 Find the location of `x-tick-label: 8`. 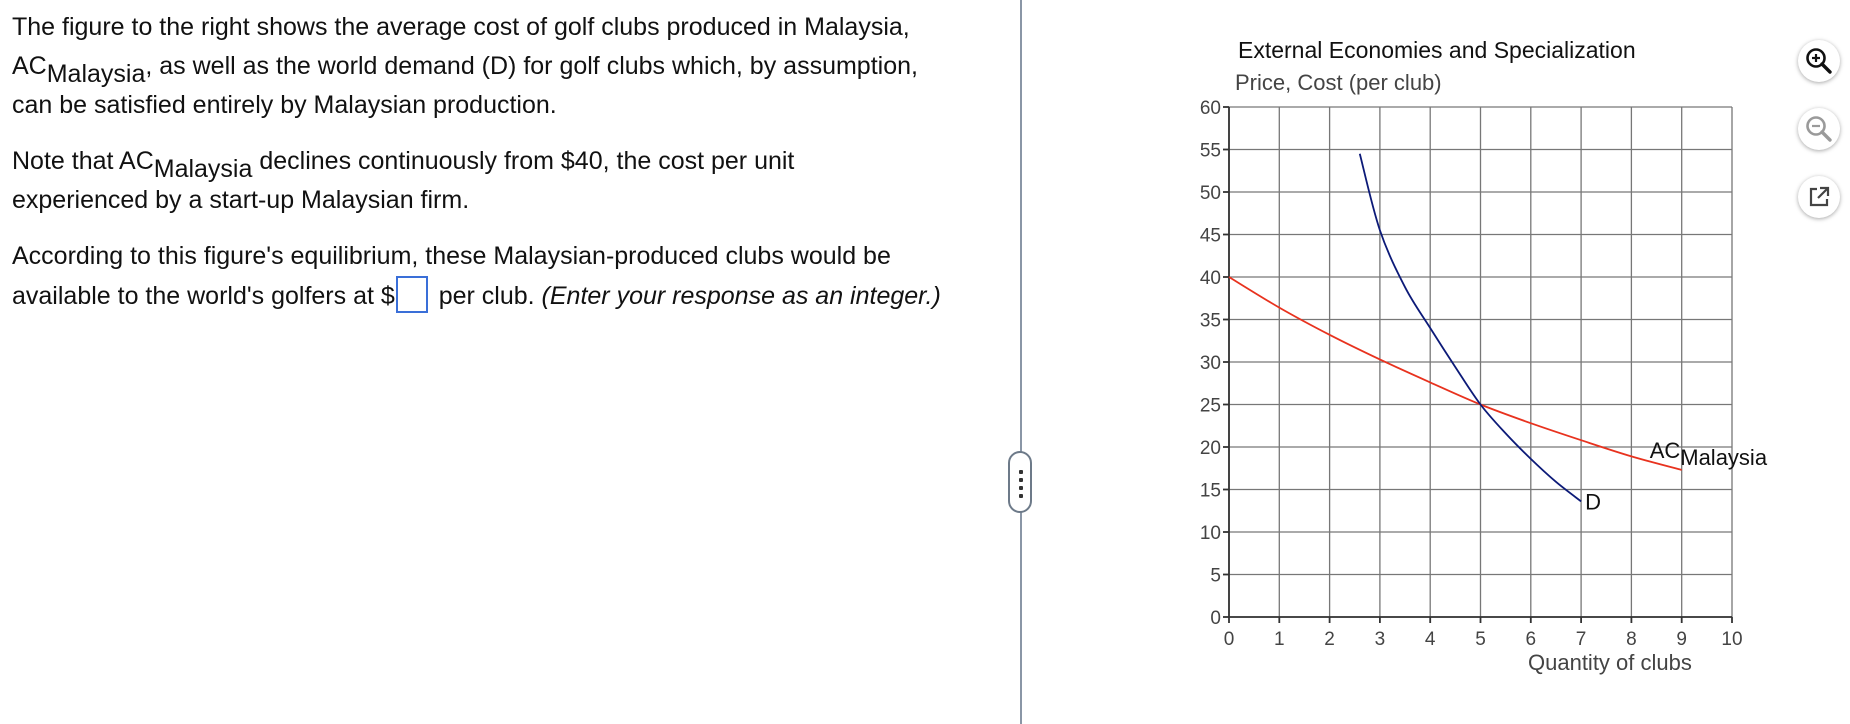

x-tick-label: 8 is located at coordinates (1631, 639).